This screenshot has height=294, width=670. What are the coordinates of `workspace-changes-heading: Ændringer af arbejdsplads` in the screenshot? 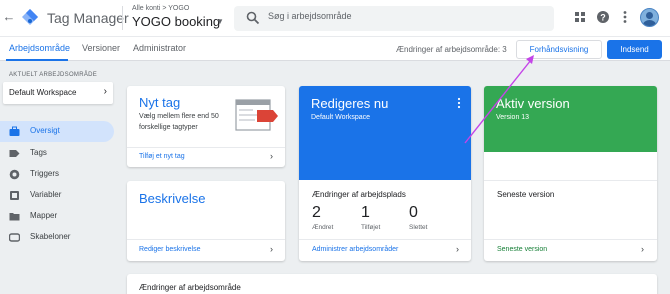 It's located at (359, 194).